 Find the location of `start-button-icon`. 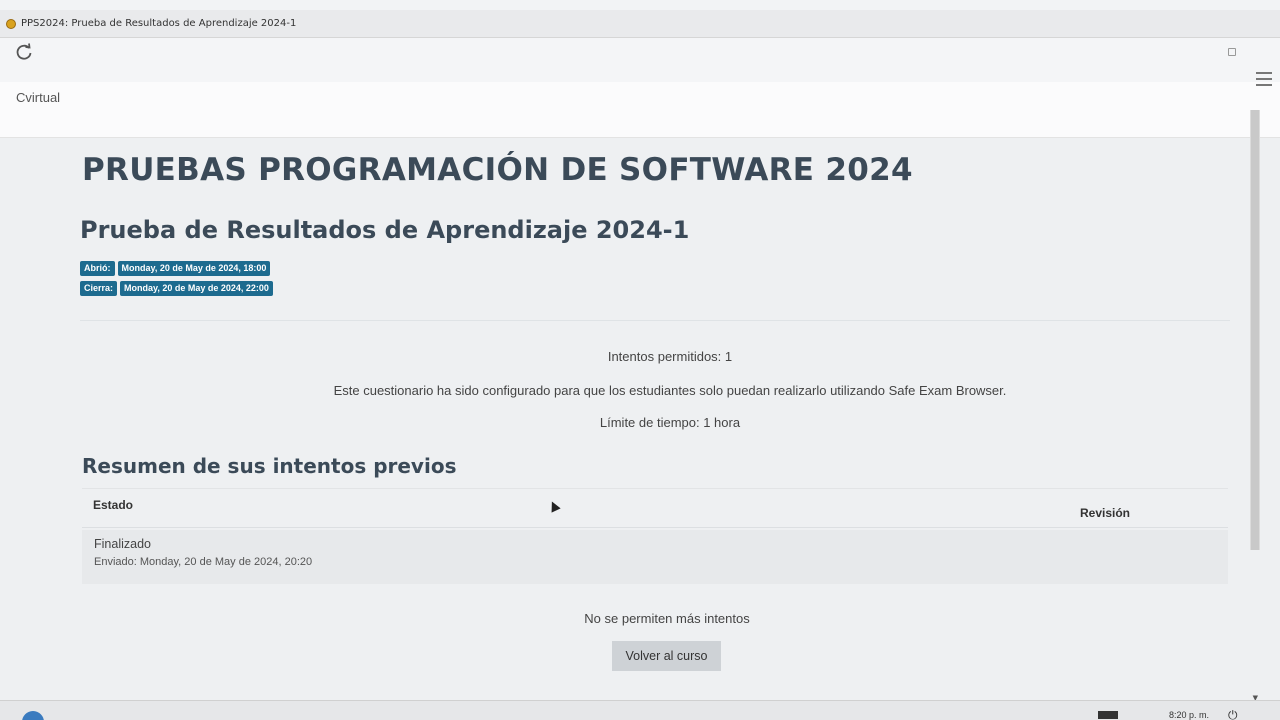

start-button-icon is located at coordinates (33, 715).